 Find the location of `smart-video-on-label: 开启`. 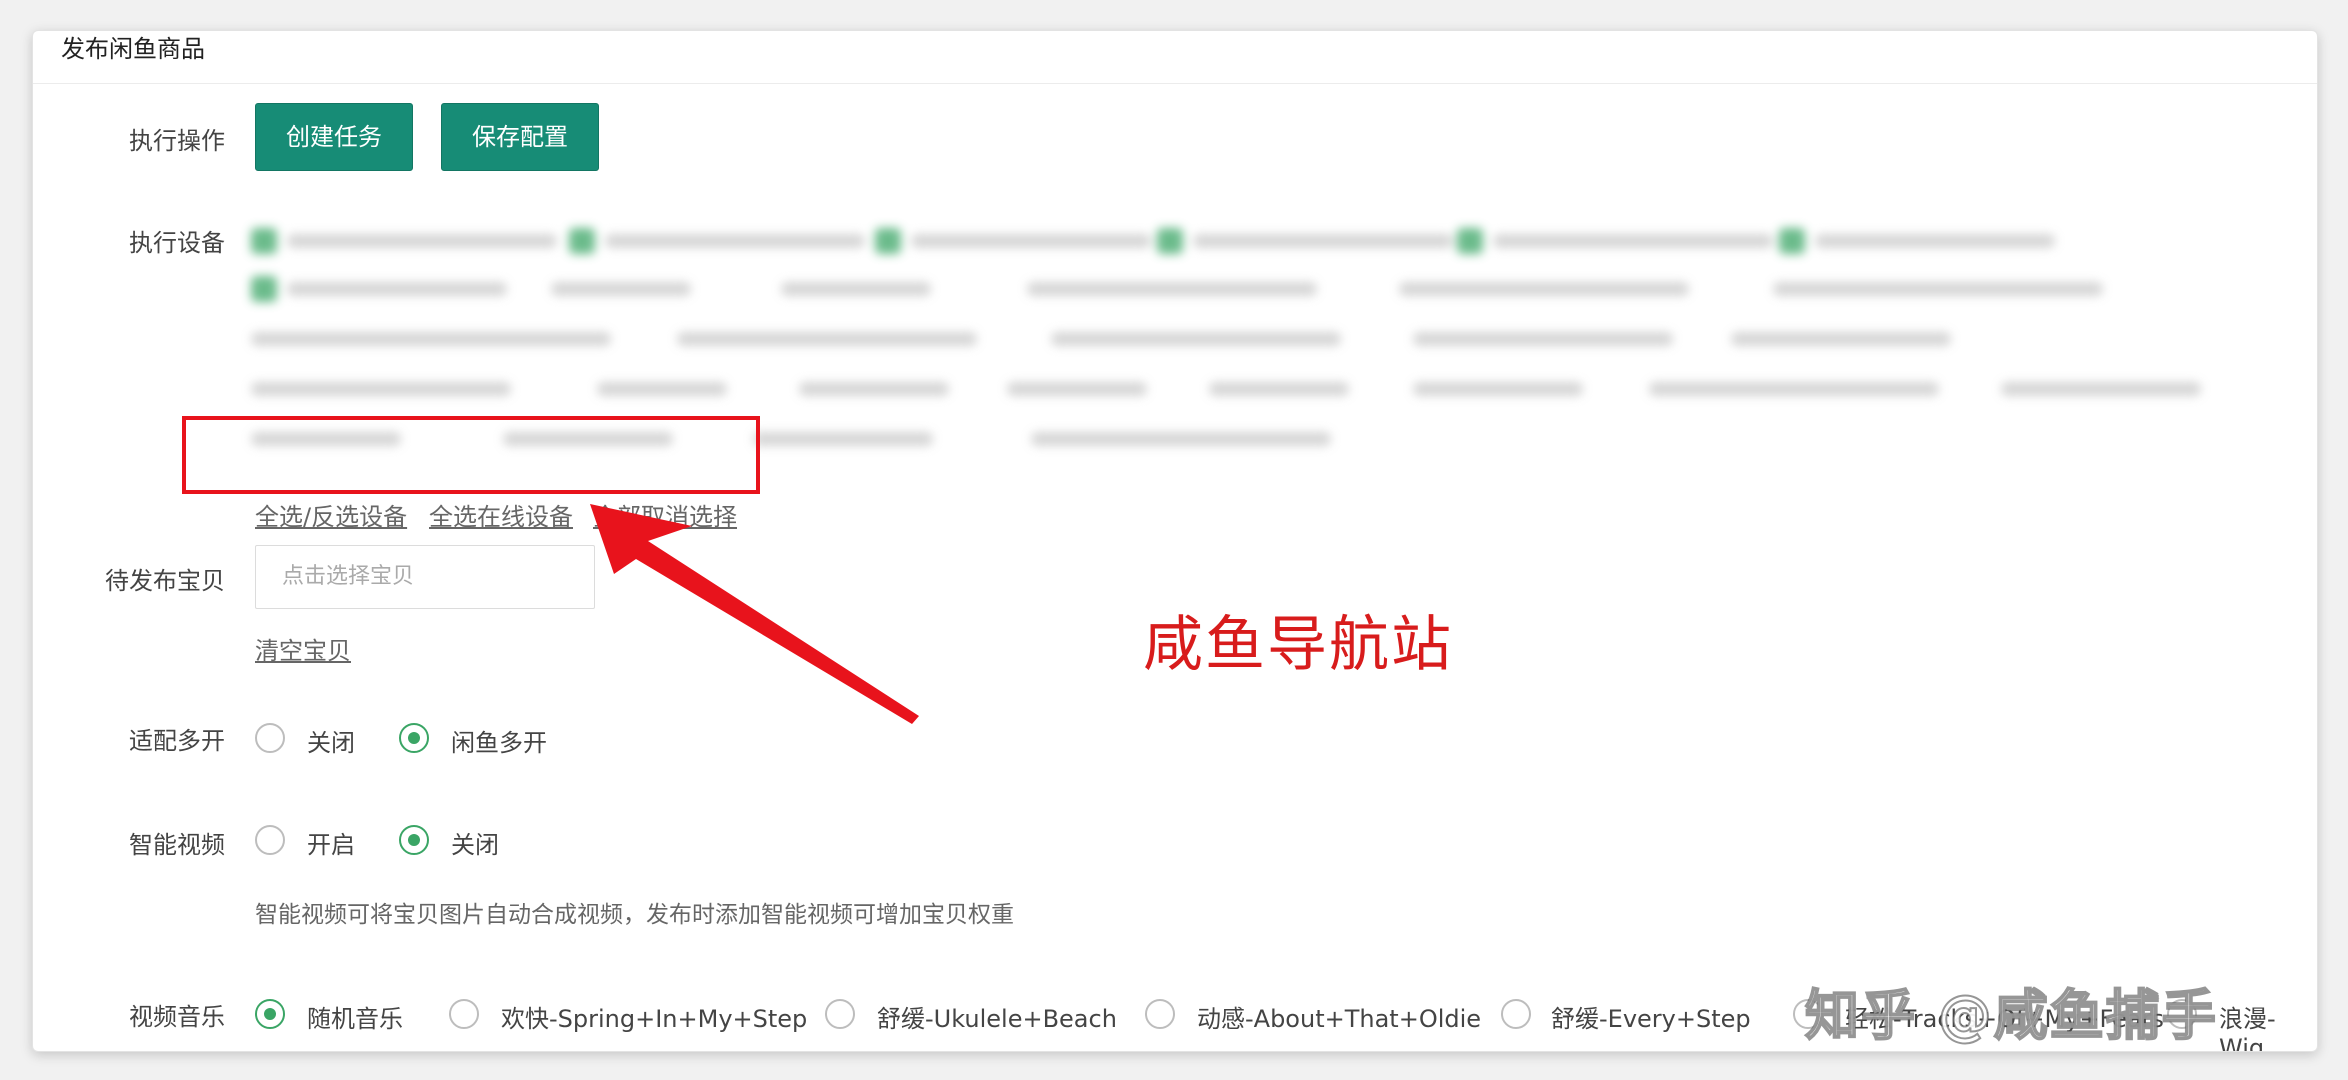

smart-video-on-label: 开启 is located at coordinates (331, 845).